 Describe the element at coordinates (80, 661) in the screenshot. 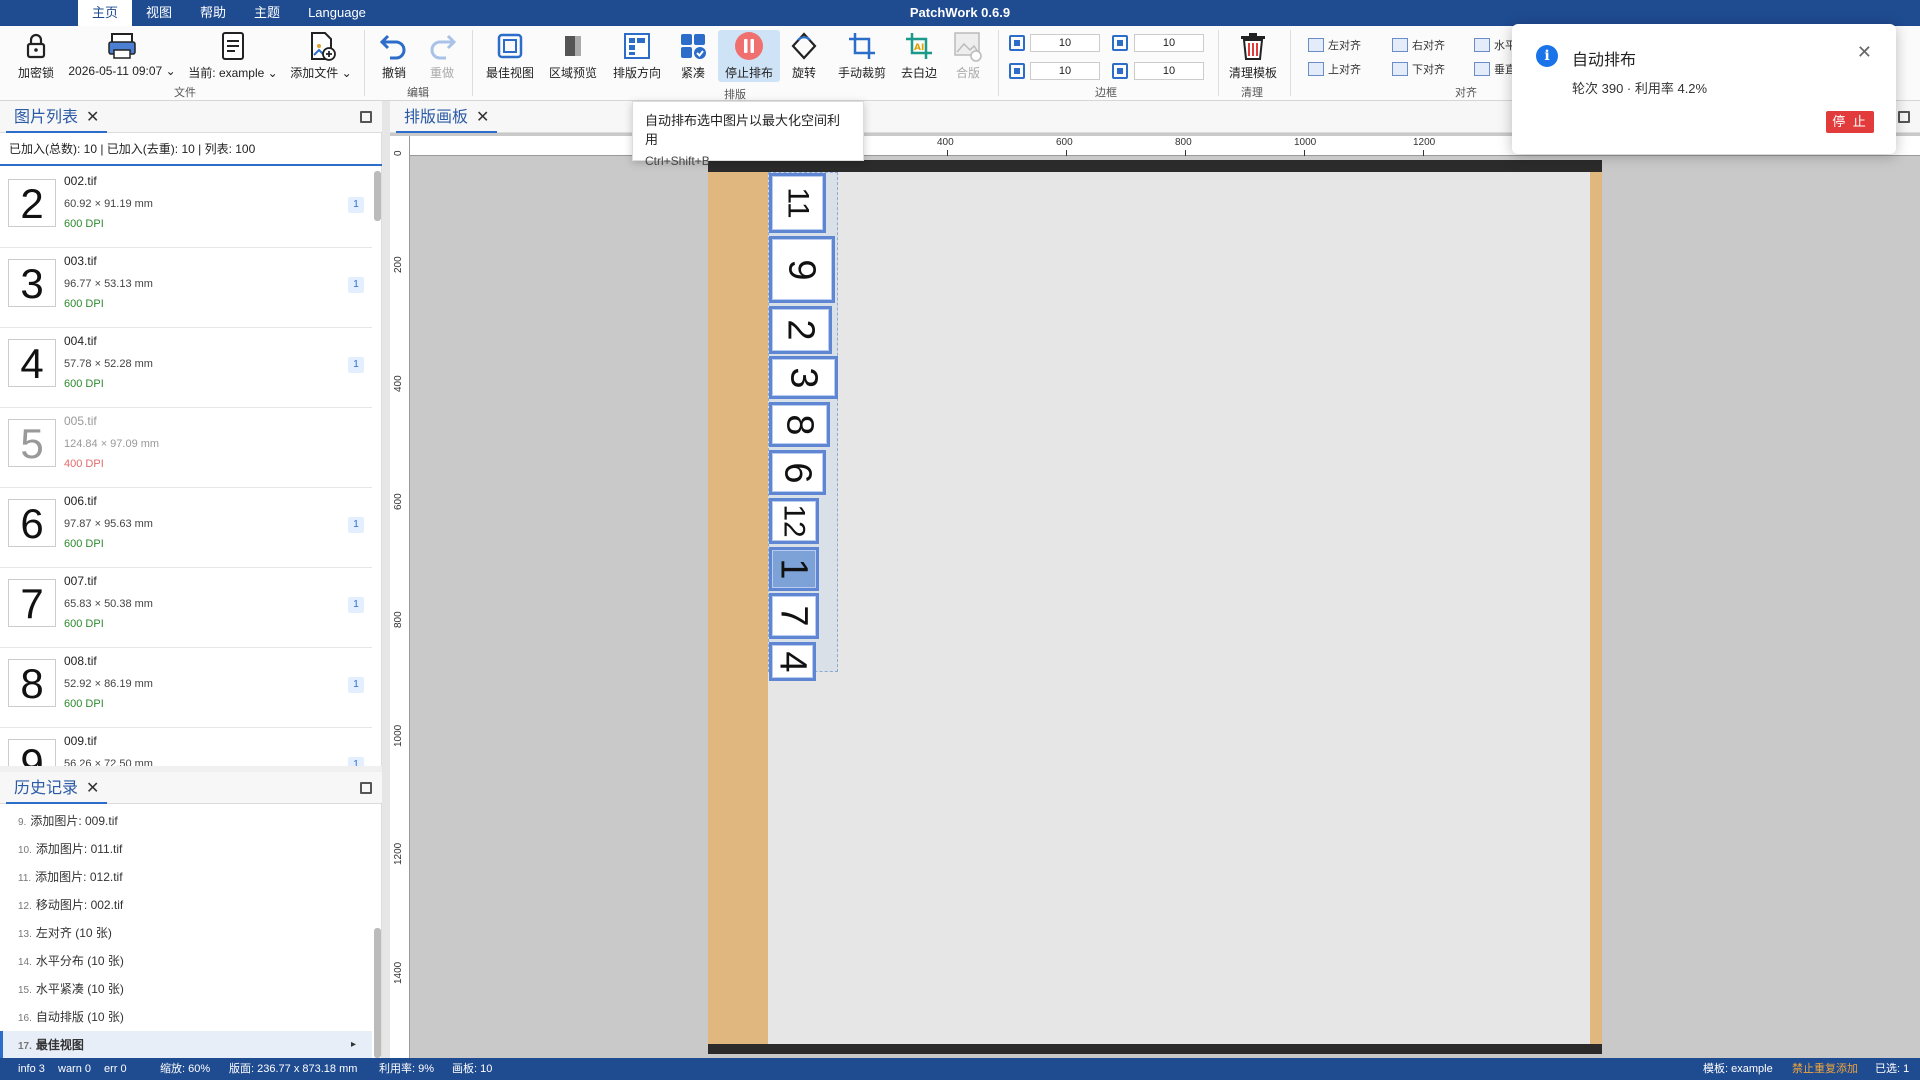

I see `image-name: 008.tif` at that location.